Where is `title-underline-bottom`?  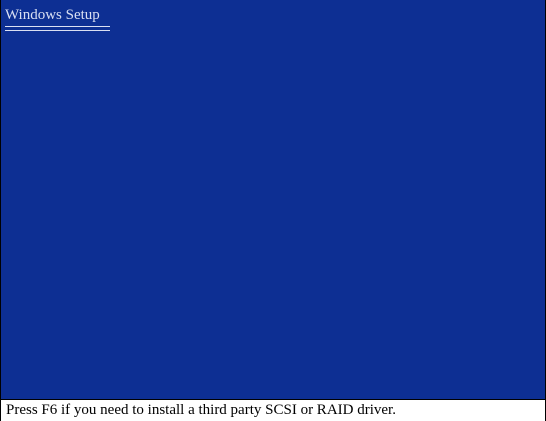
title-underline-bottom is located at coordinates (57, 30).